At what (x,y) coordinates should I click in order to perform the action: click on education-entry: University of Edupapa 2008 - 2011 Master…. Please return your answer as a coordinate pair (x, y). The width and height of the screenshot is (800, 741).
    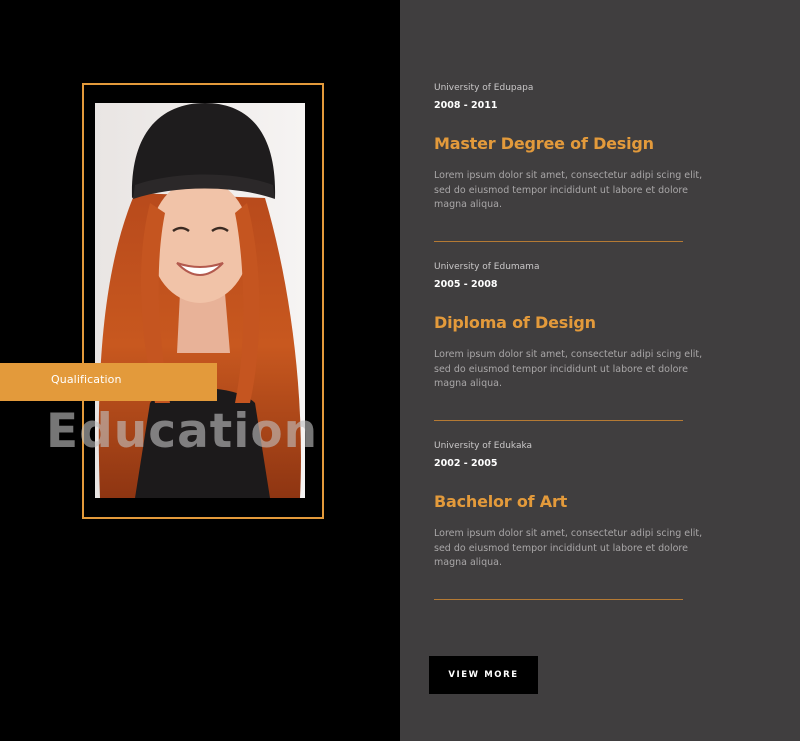
    Looking at the image, I should click on (584, 148).